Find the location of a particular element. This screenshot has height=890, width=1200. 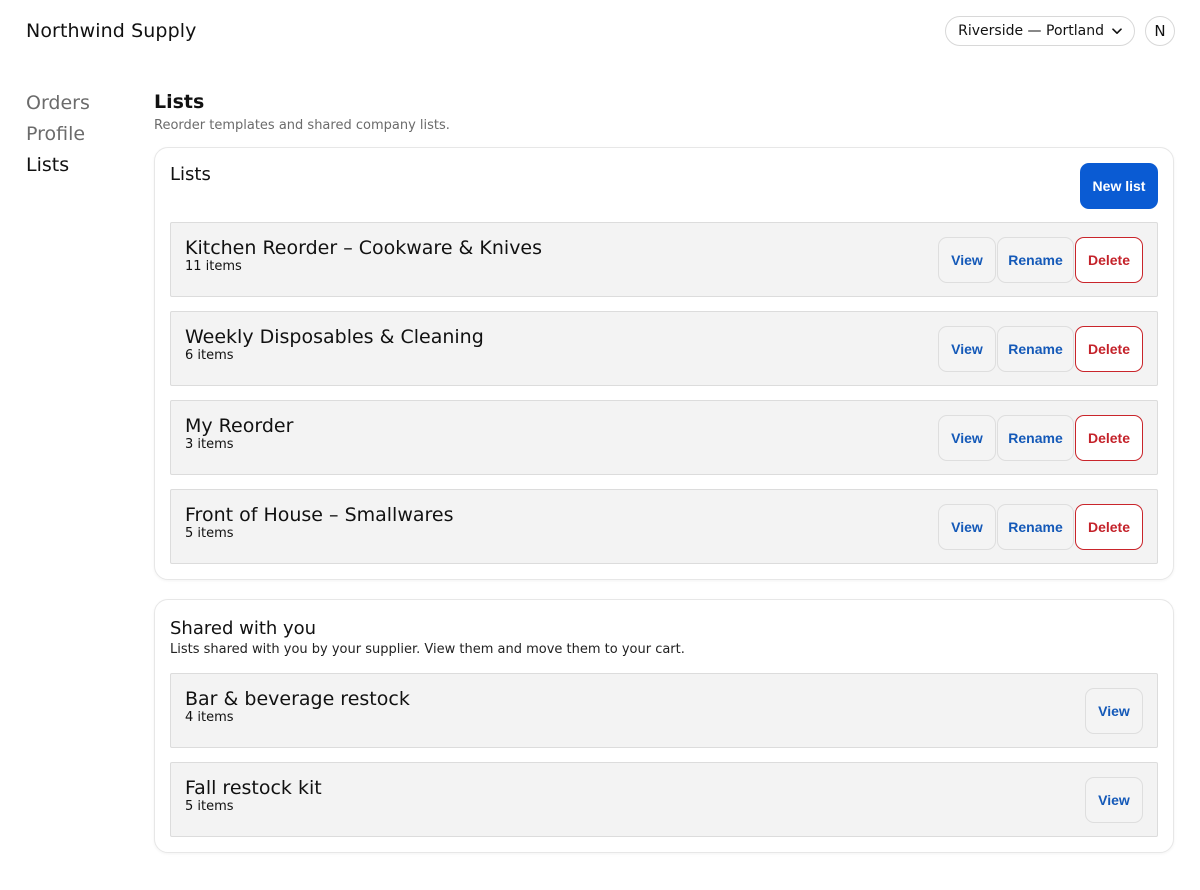

sidebar-item-lists: Lists is located at coordinates (58, 165).